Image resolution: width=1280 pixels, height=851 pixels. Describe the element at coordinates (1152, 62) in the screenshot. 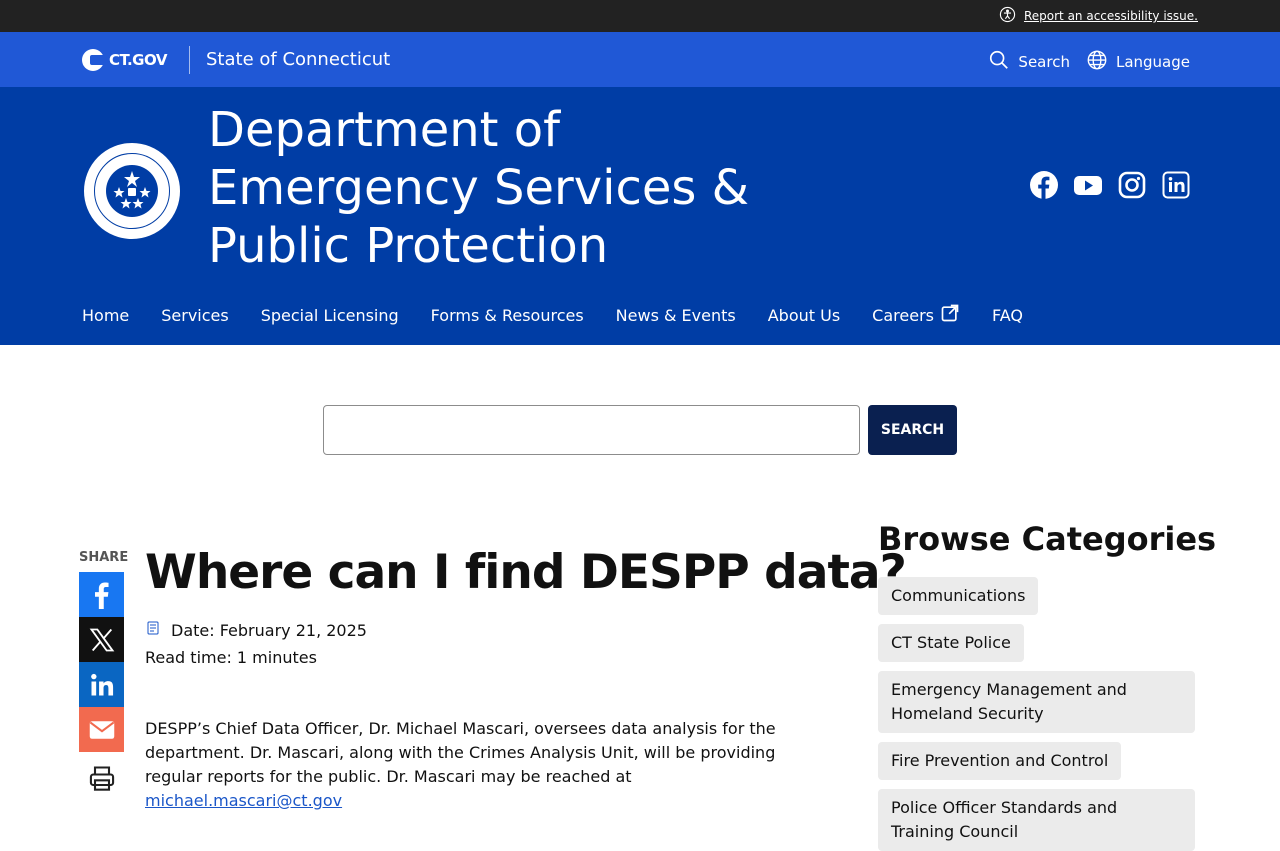

I see `language-label: Language` at that location.